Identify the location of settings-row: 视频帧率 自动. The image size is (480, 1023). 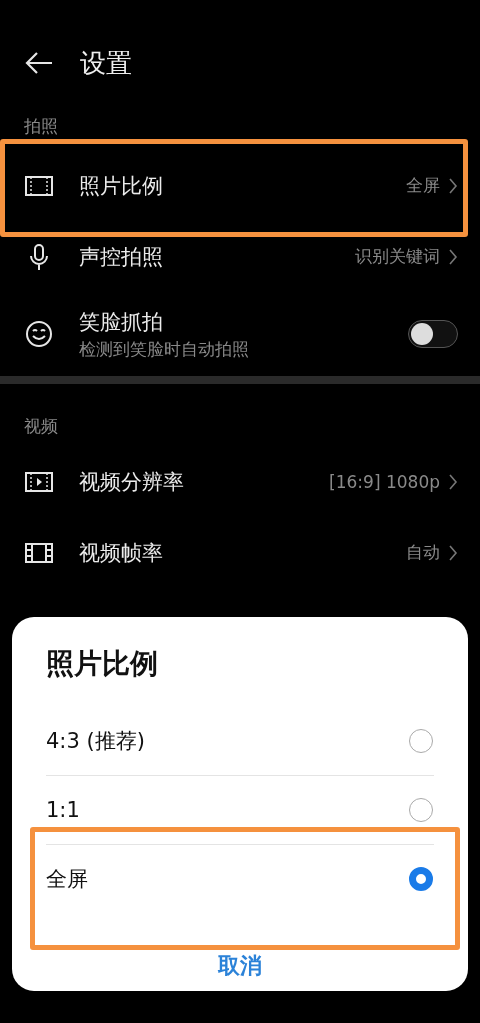
(240, 552).